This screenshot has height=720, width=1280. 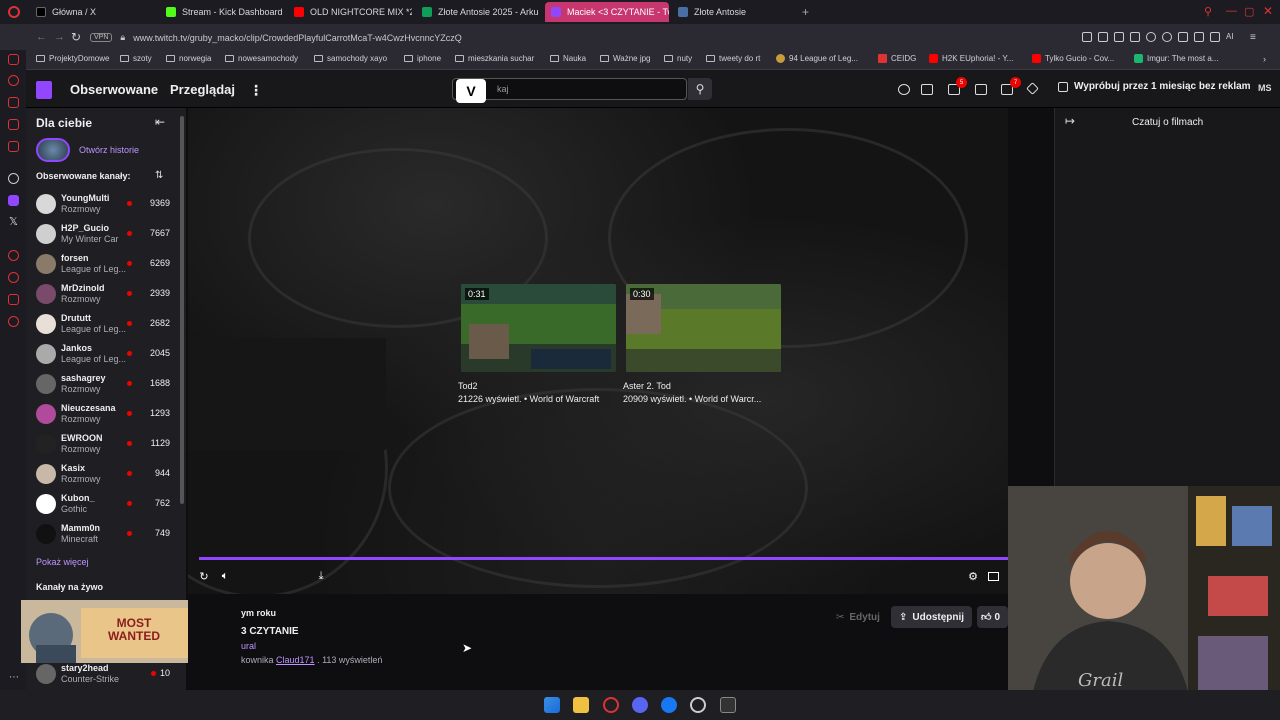 What do you see at coordinates (568, 58) in the screenshot?
I see `bookmark-folder: Nauka` at bounding box center [568, 58].